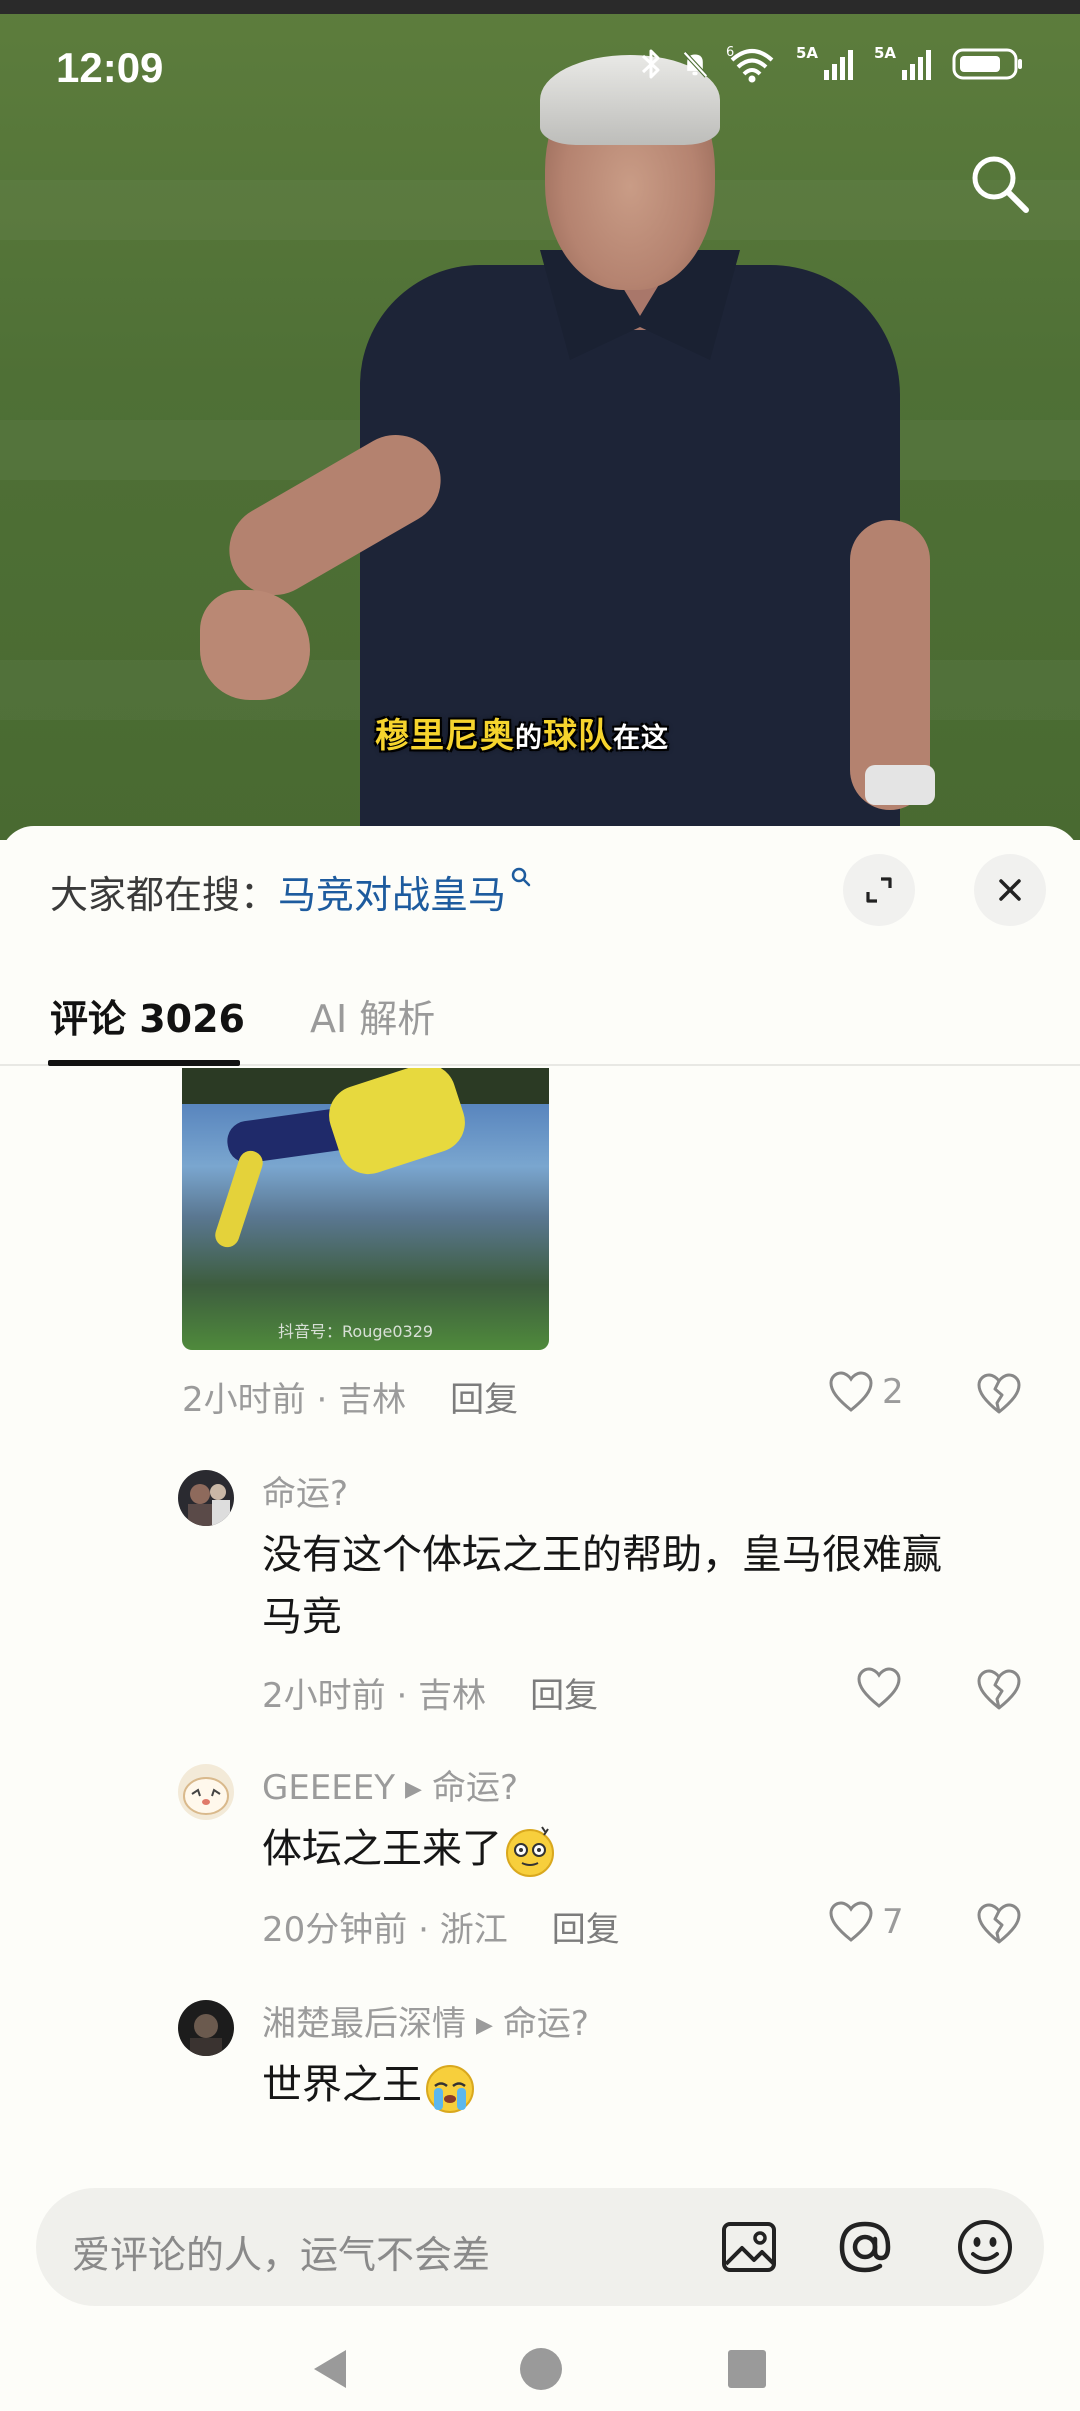 The height and width of the screenshot is (2411, 1080). What do you see at coordinates (382, 1849) in the screenshot?
I see `comment-text-body: 体坛之王来了` at bounding box center [382, 1849].